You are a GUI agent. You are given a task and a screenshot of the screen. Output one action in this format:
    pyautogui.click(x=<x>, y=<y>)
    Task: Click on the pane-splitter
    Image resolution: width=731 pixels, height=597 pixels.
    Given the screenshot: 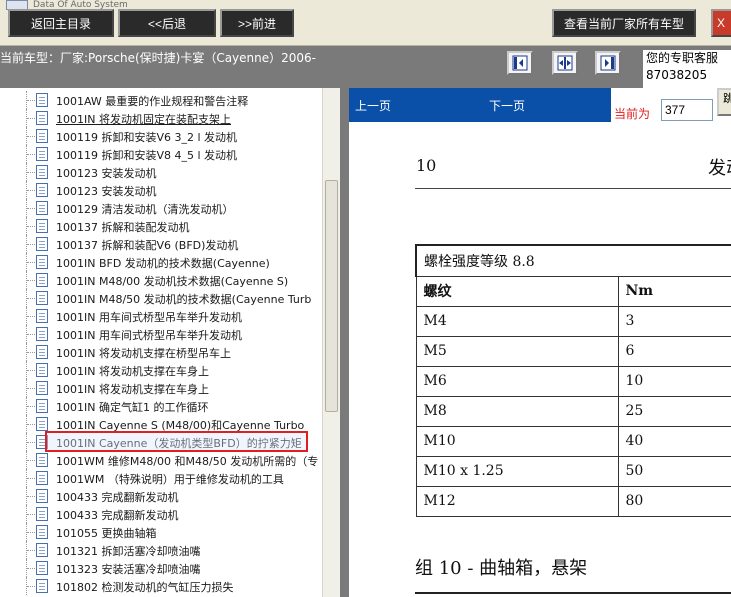 What is the action you would take?
    pyautogui.click(x=344, y=342)
    